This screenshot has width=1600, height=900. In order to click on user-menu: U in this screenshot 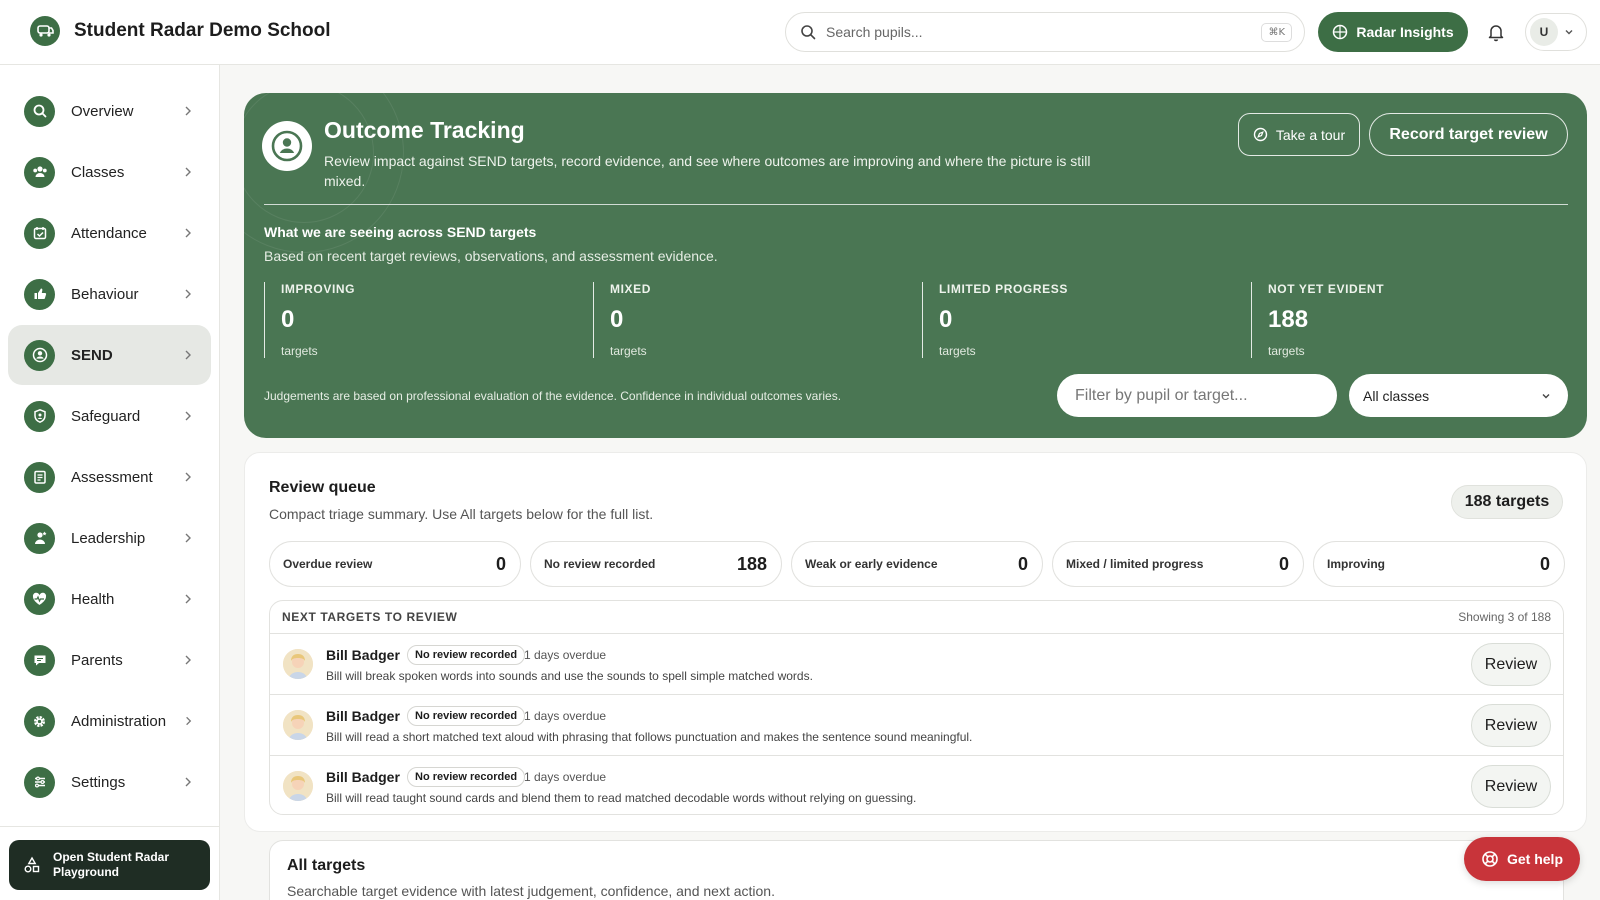, I will do `click(1556, 32)`.